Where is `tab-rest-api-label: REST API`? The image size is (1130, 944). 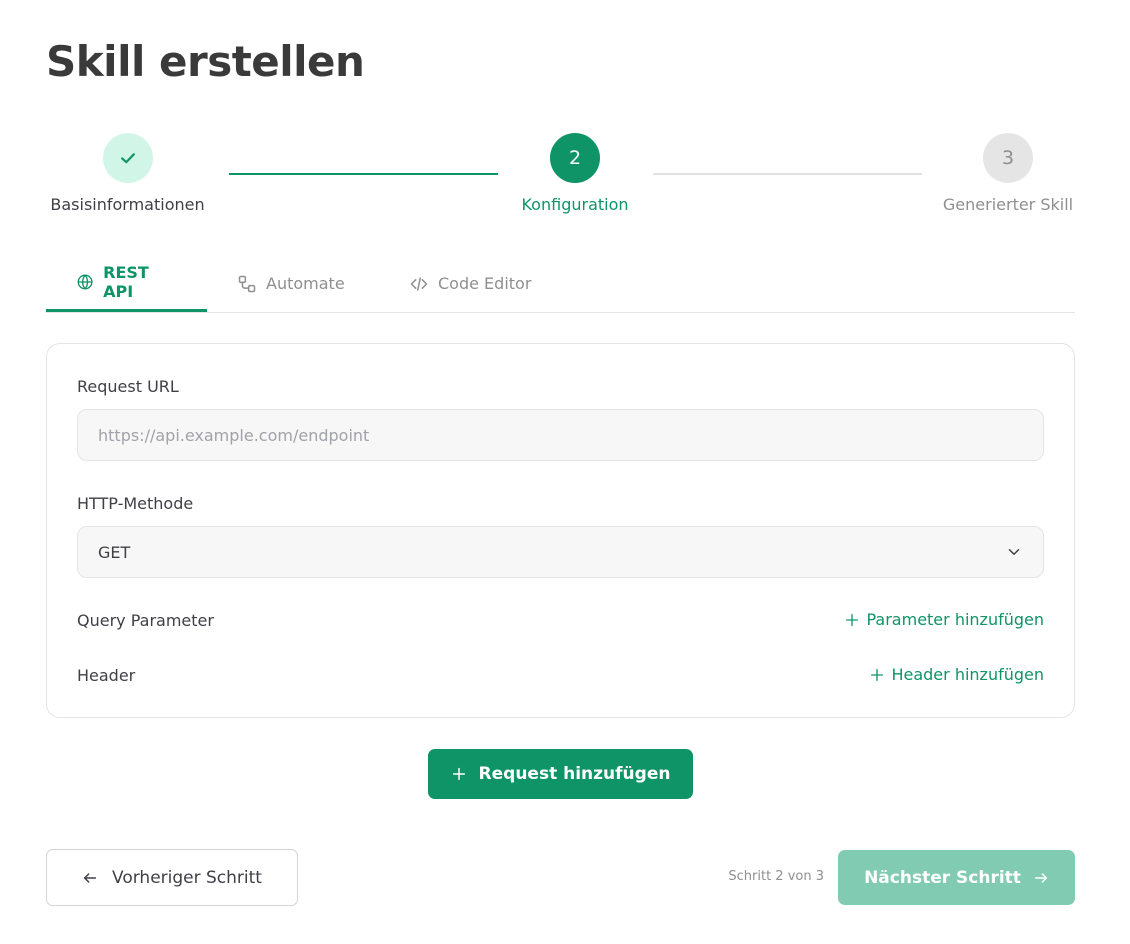 tab-rest-api-label: REST API is located at coordinates (126, 282).